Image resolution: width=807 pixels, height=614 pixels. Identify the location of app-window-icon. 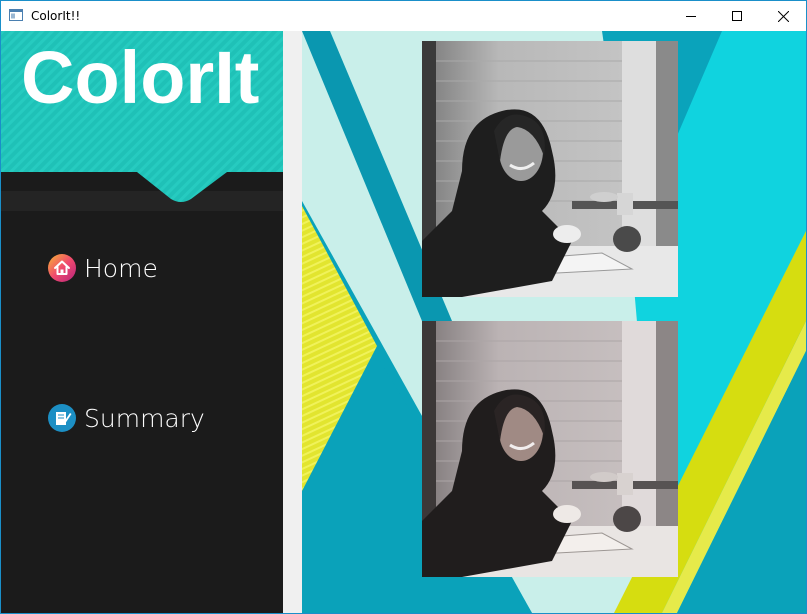
(16, 15).